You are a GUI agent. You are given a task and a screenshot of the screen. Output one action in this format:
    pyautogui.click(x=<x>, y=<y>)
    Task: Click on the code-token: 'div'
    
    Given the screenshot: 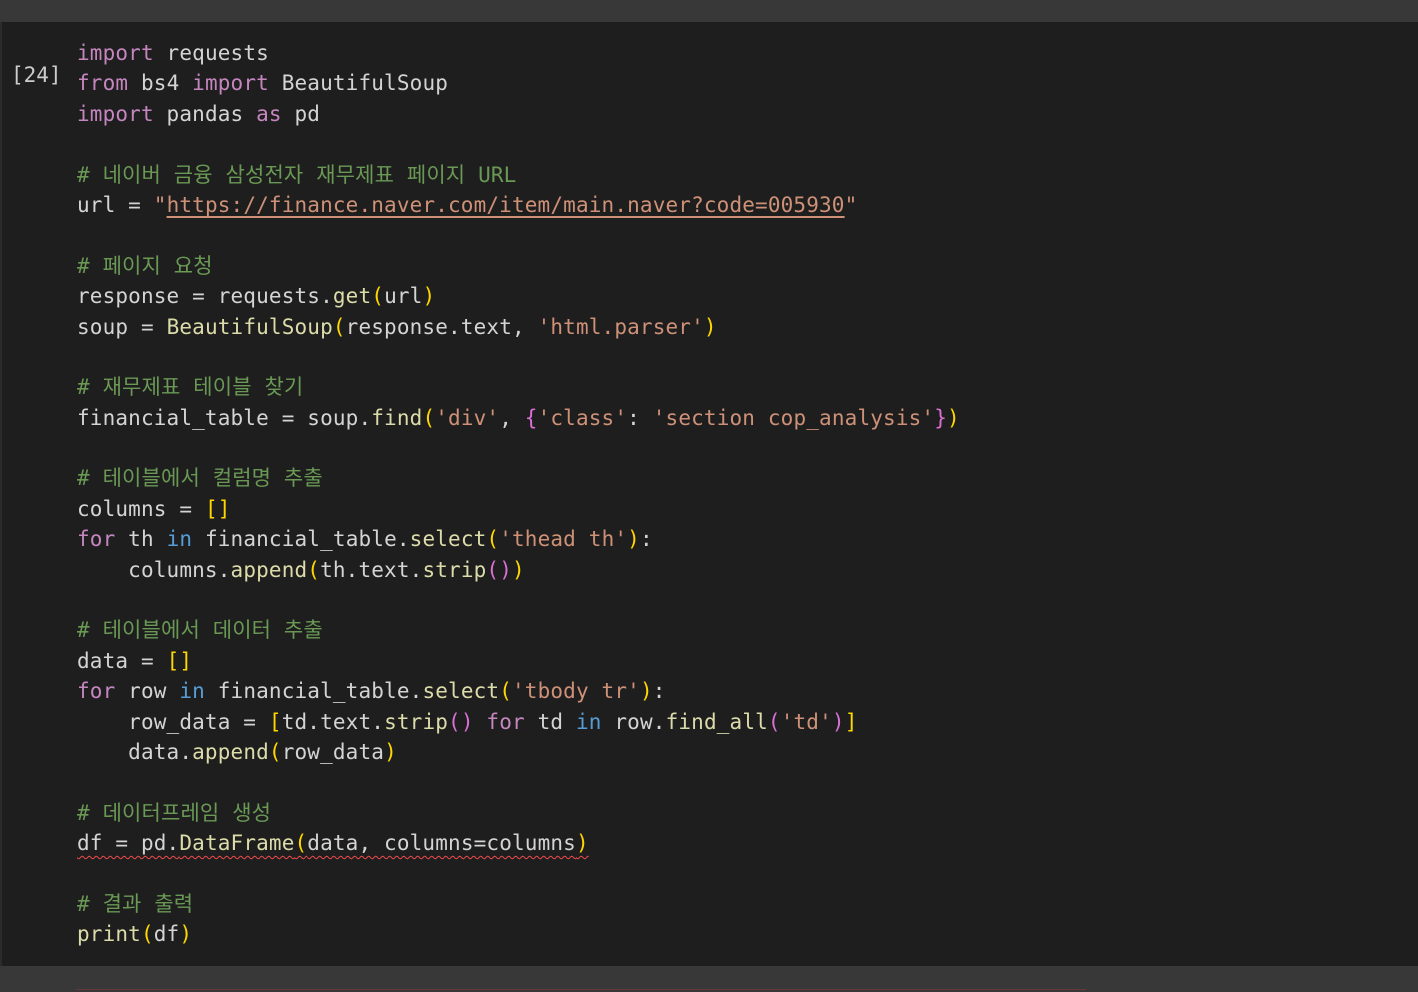 What is the action you would take?
    pyautogui.click(x=467, y=417)
    